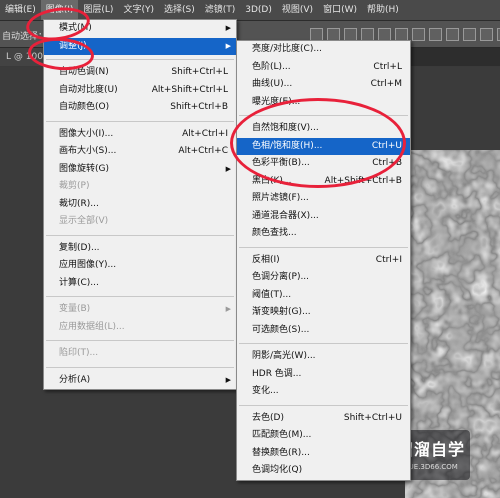 The width and height of the screenshot is (500, 498). Describe the element at coordinates (138, 10) in the screenshot. I see `menu-type: 文字(Y)` at that location.